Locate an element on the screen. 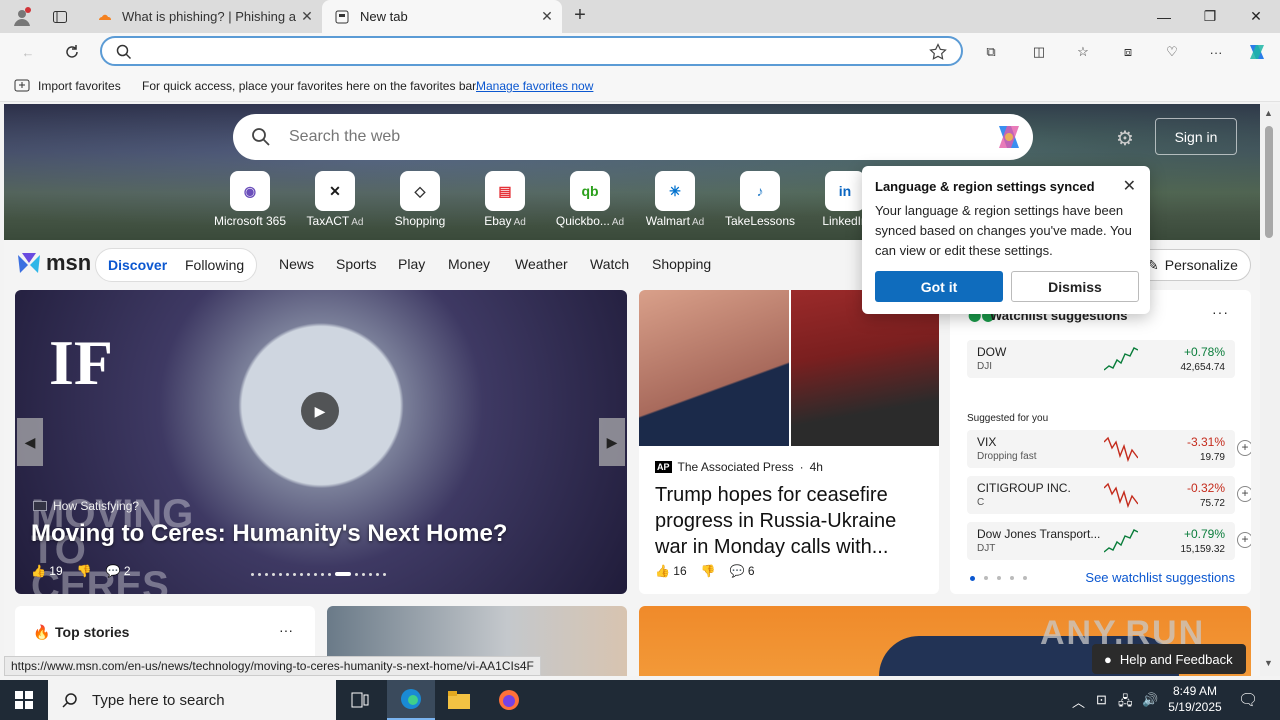 The width and height of the screenshot is (1280, 720). quick-link-tile: qb Quickbo... Ad is located at coordinates (590, 199).